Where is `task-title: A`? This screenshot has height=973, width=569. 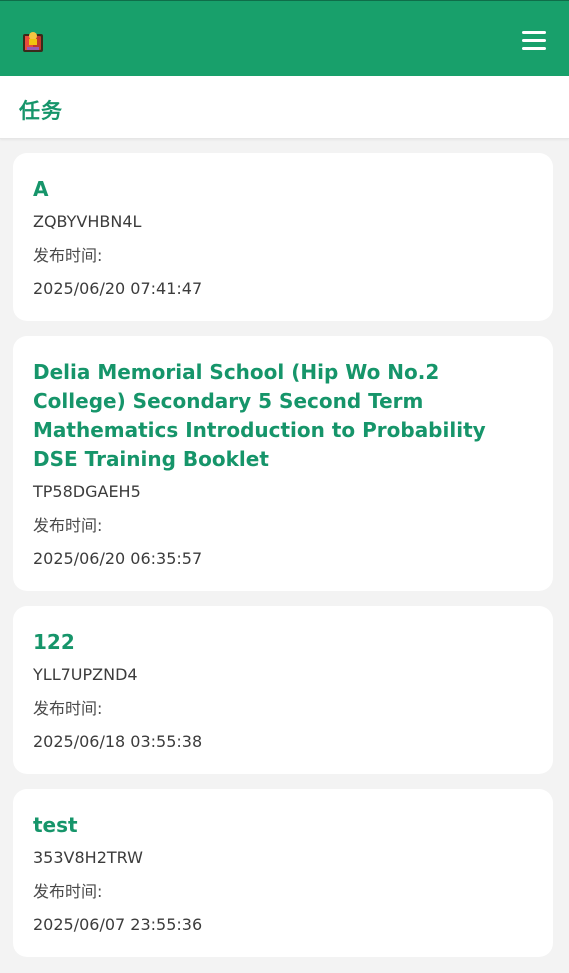 task-title: A is located at coordinates (283, 189).